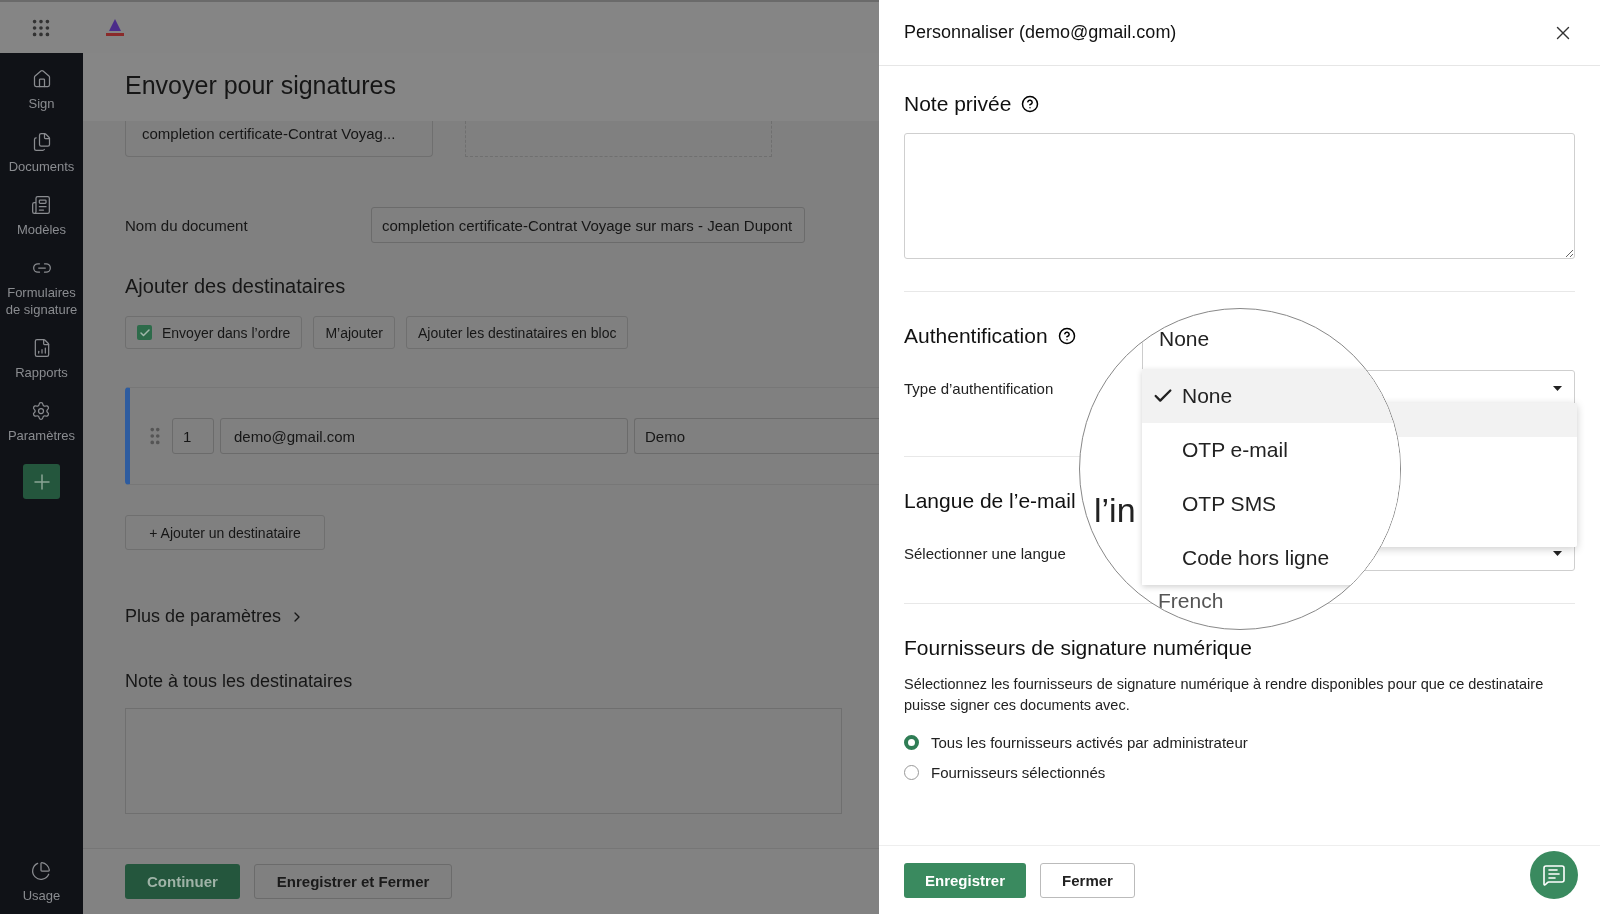 The image size is (1600, 914). I want to click on usage-icon, so click(41, 871).